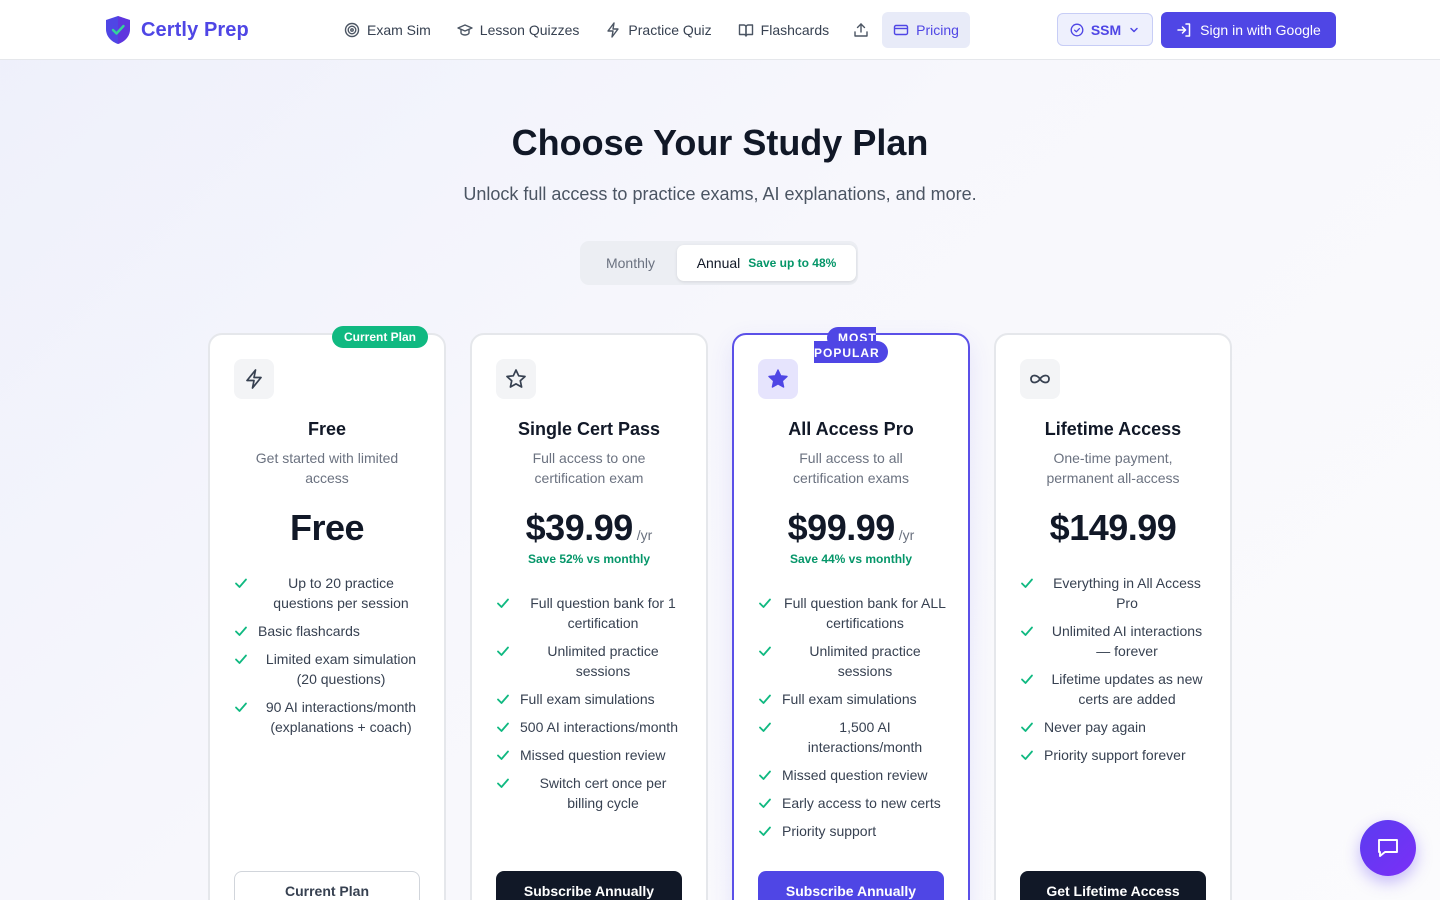 Image resolution: width=1440 pixels, height=900 pixels. What do you see at coordinates (644, 535) in the screenshot?
I see `price-period: /yr` at bounding box center [644, 535].